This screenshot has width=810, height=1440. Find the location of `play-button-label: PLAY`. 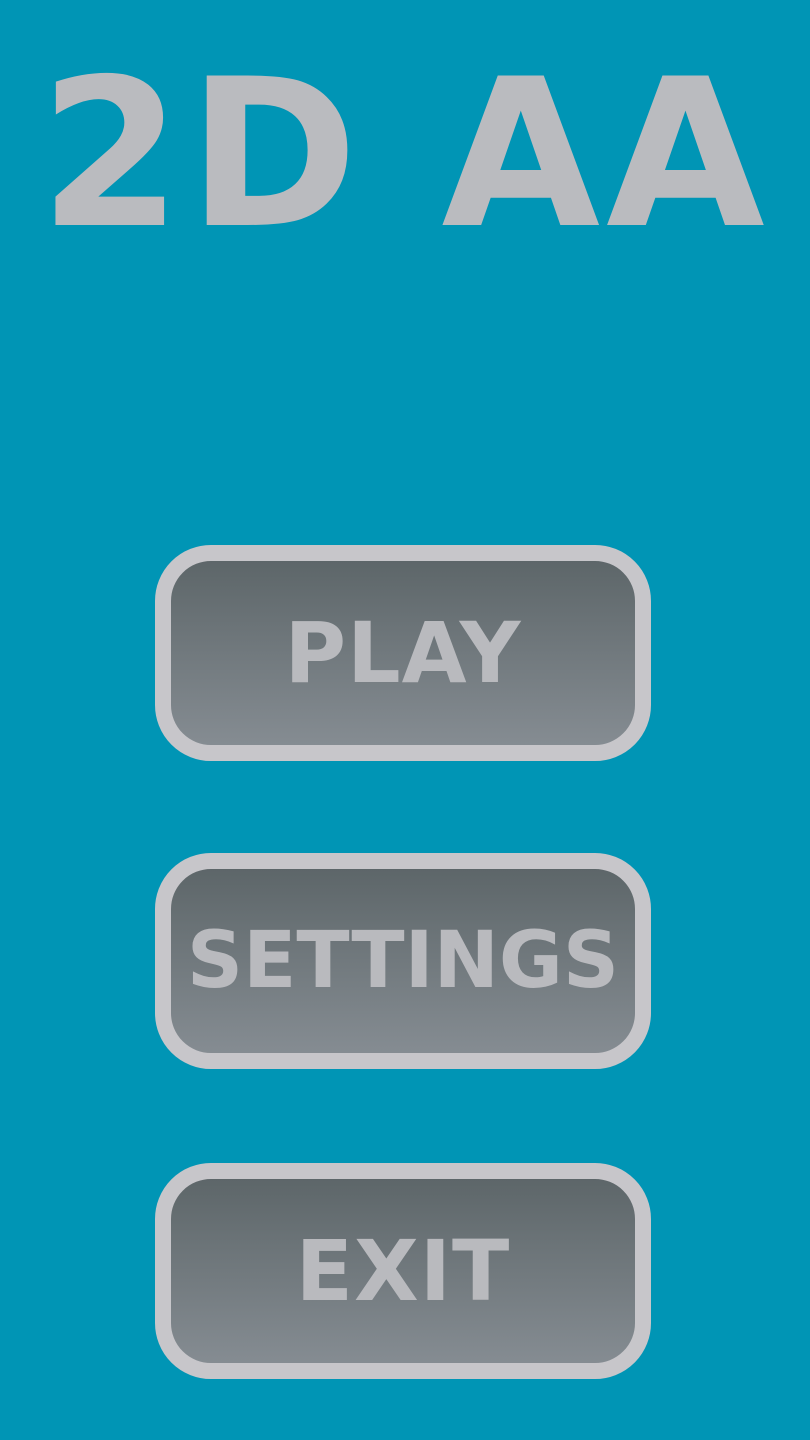

play-button-label: PLAY is located at coordinates (403, 653).